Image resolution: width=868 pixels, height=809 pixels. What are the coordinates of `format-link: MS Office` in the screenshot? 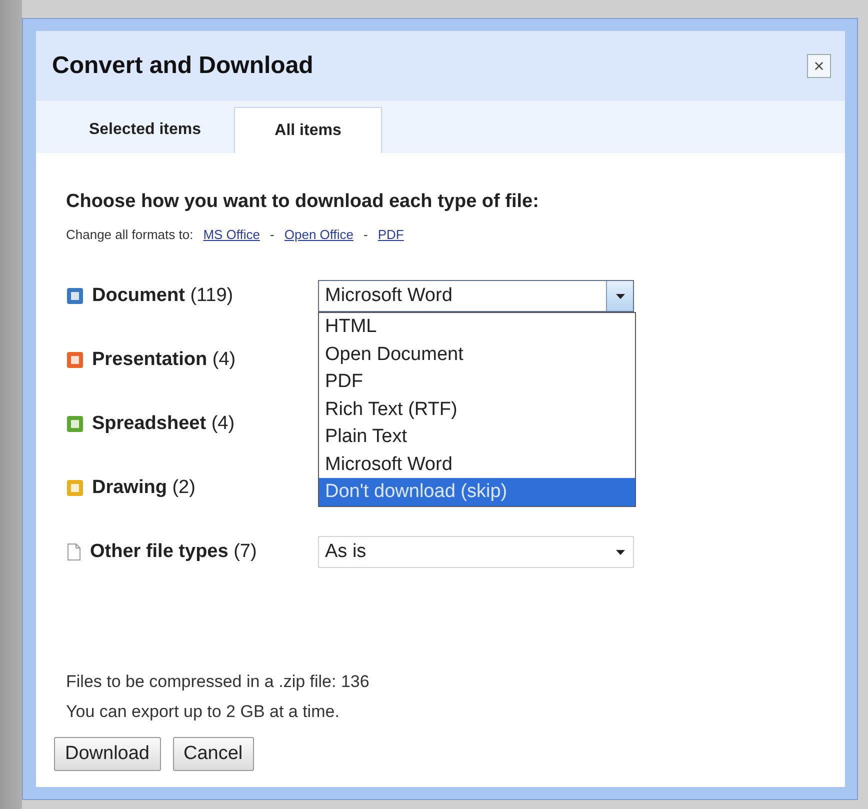 It's located at (231, 234).